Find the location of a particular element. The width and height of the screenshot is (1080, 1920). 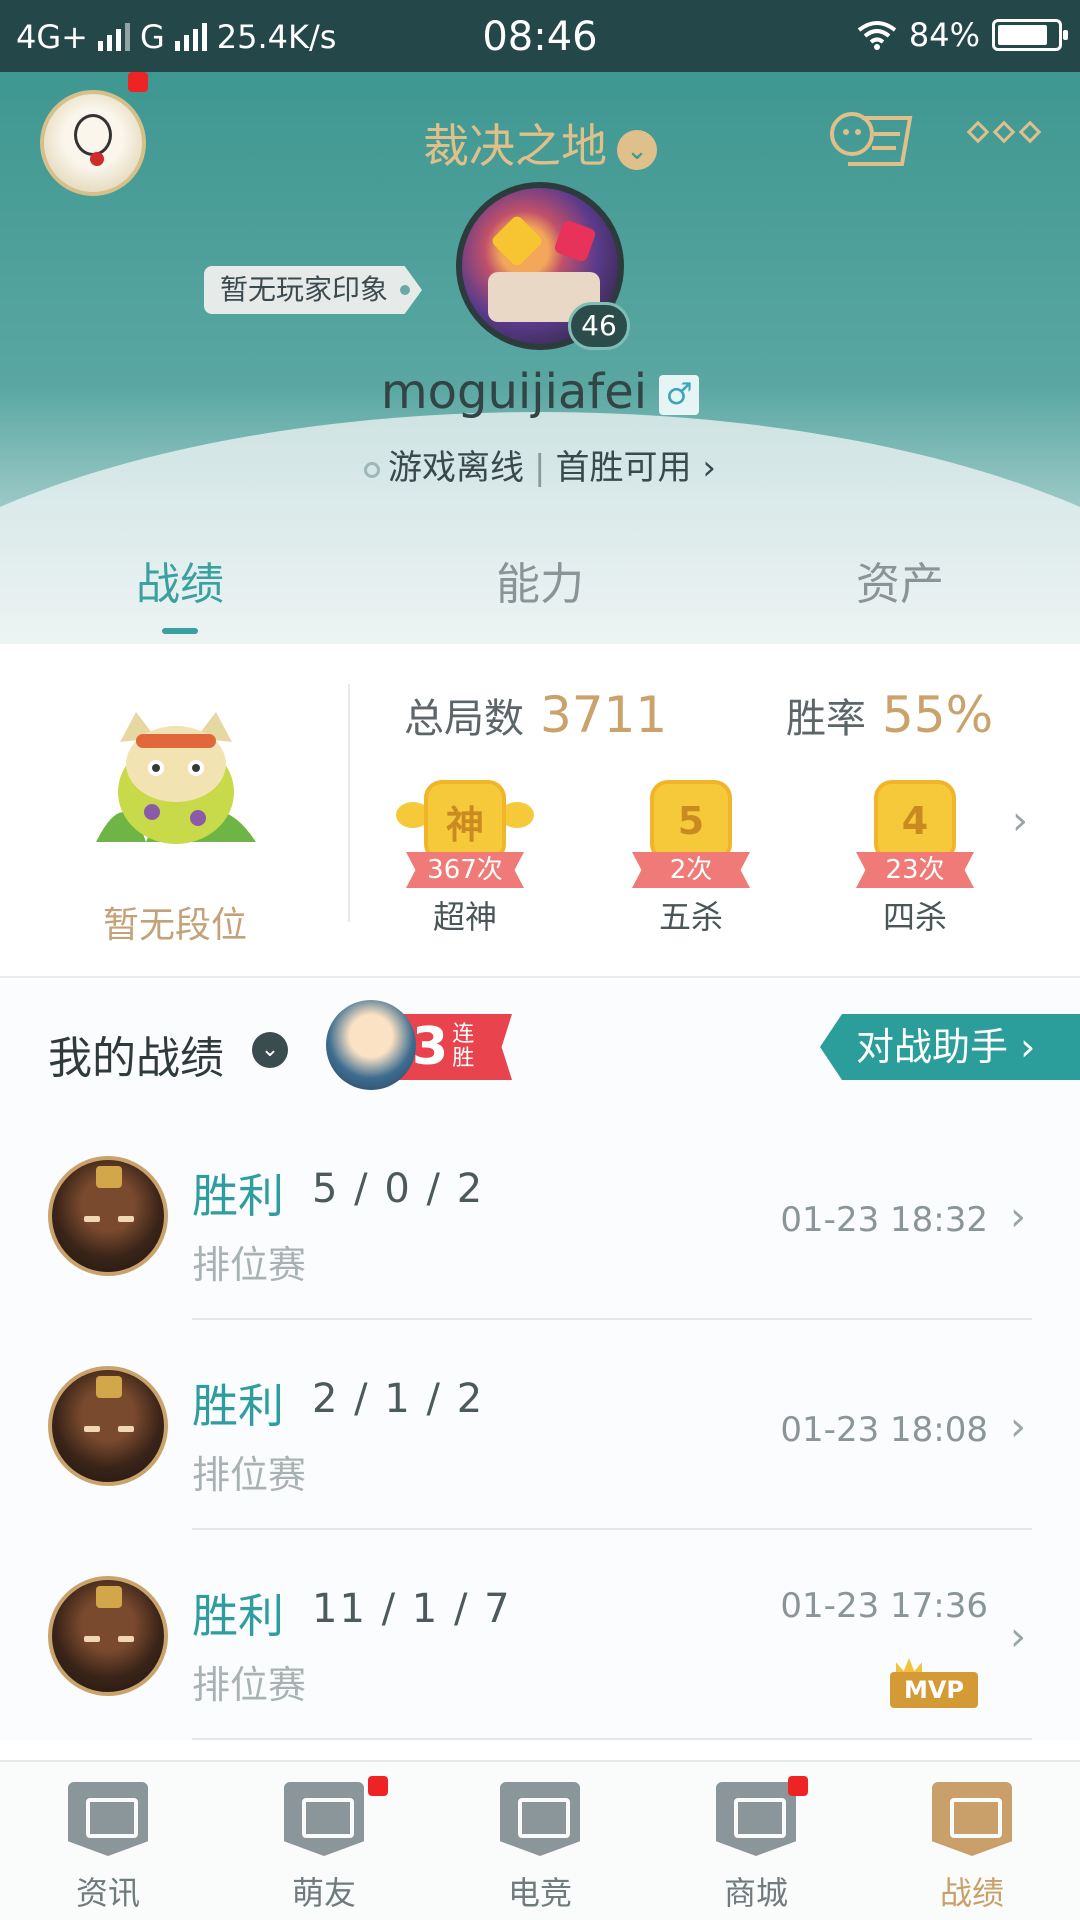

tab-ability: 能力 is located at coordinates (540, 580).